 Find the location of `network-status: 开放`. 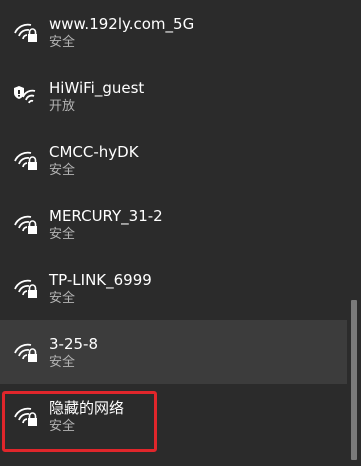

network-status: 开放 is located at coordinates (62, 106).